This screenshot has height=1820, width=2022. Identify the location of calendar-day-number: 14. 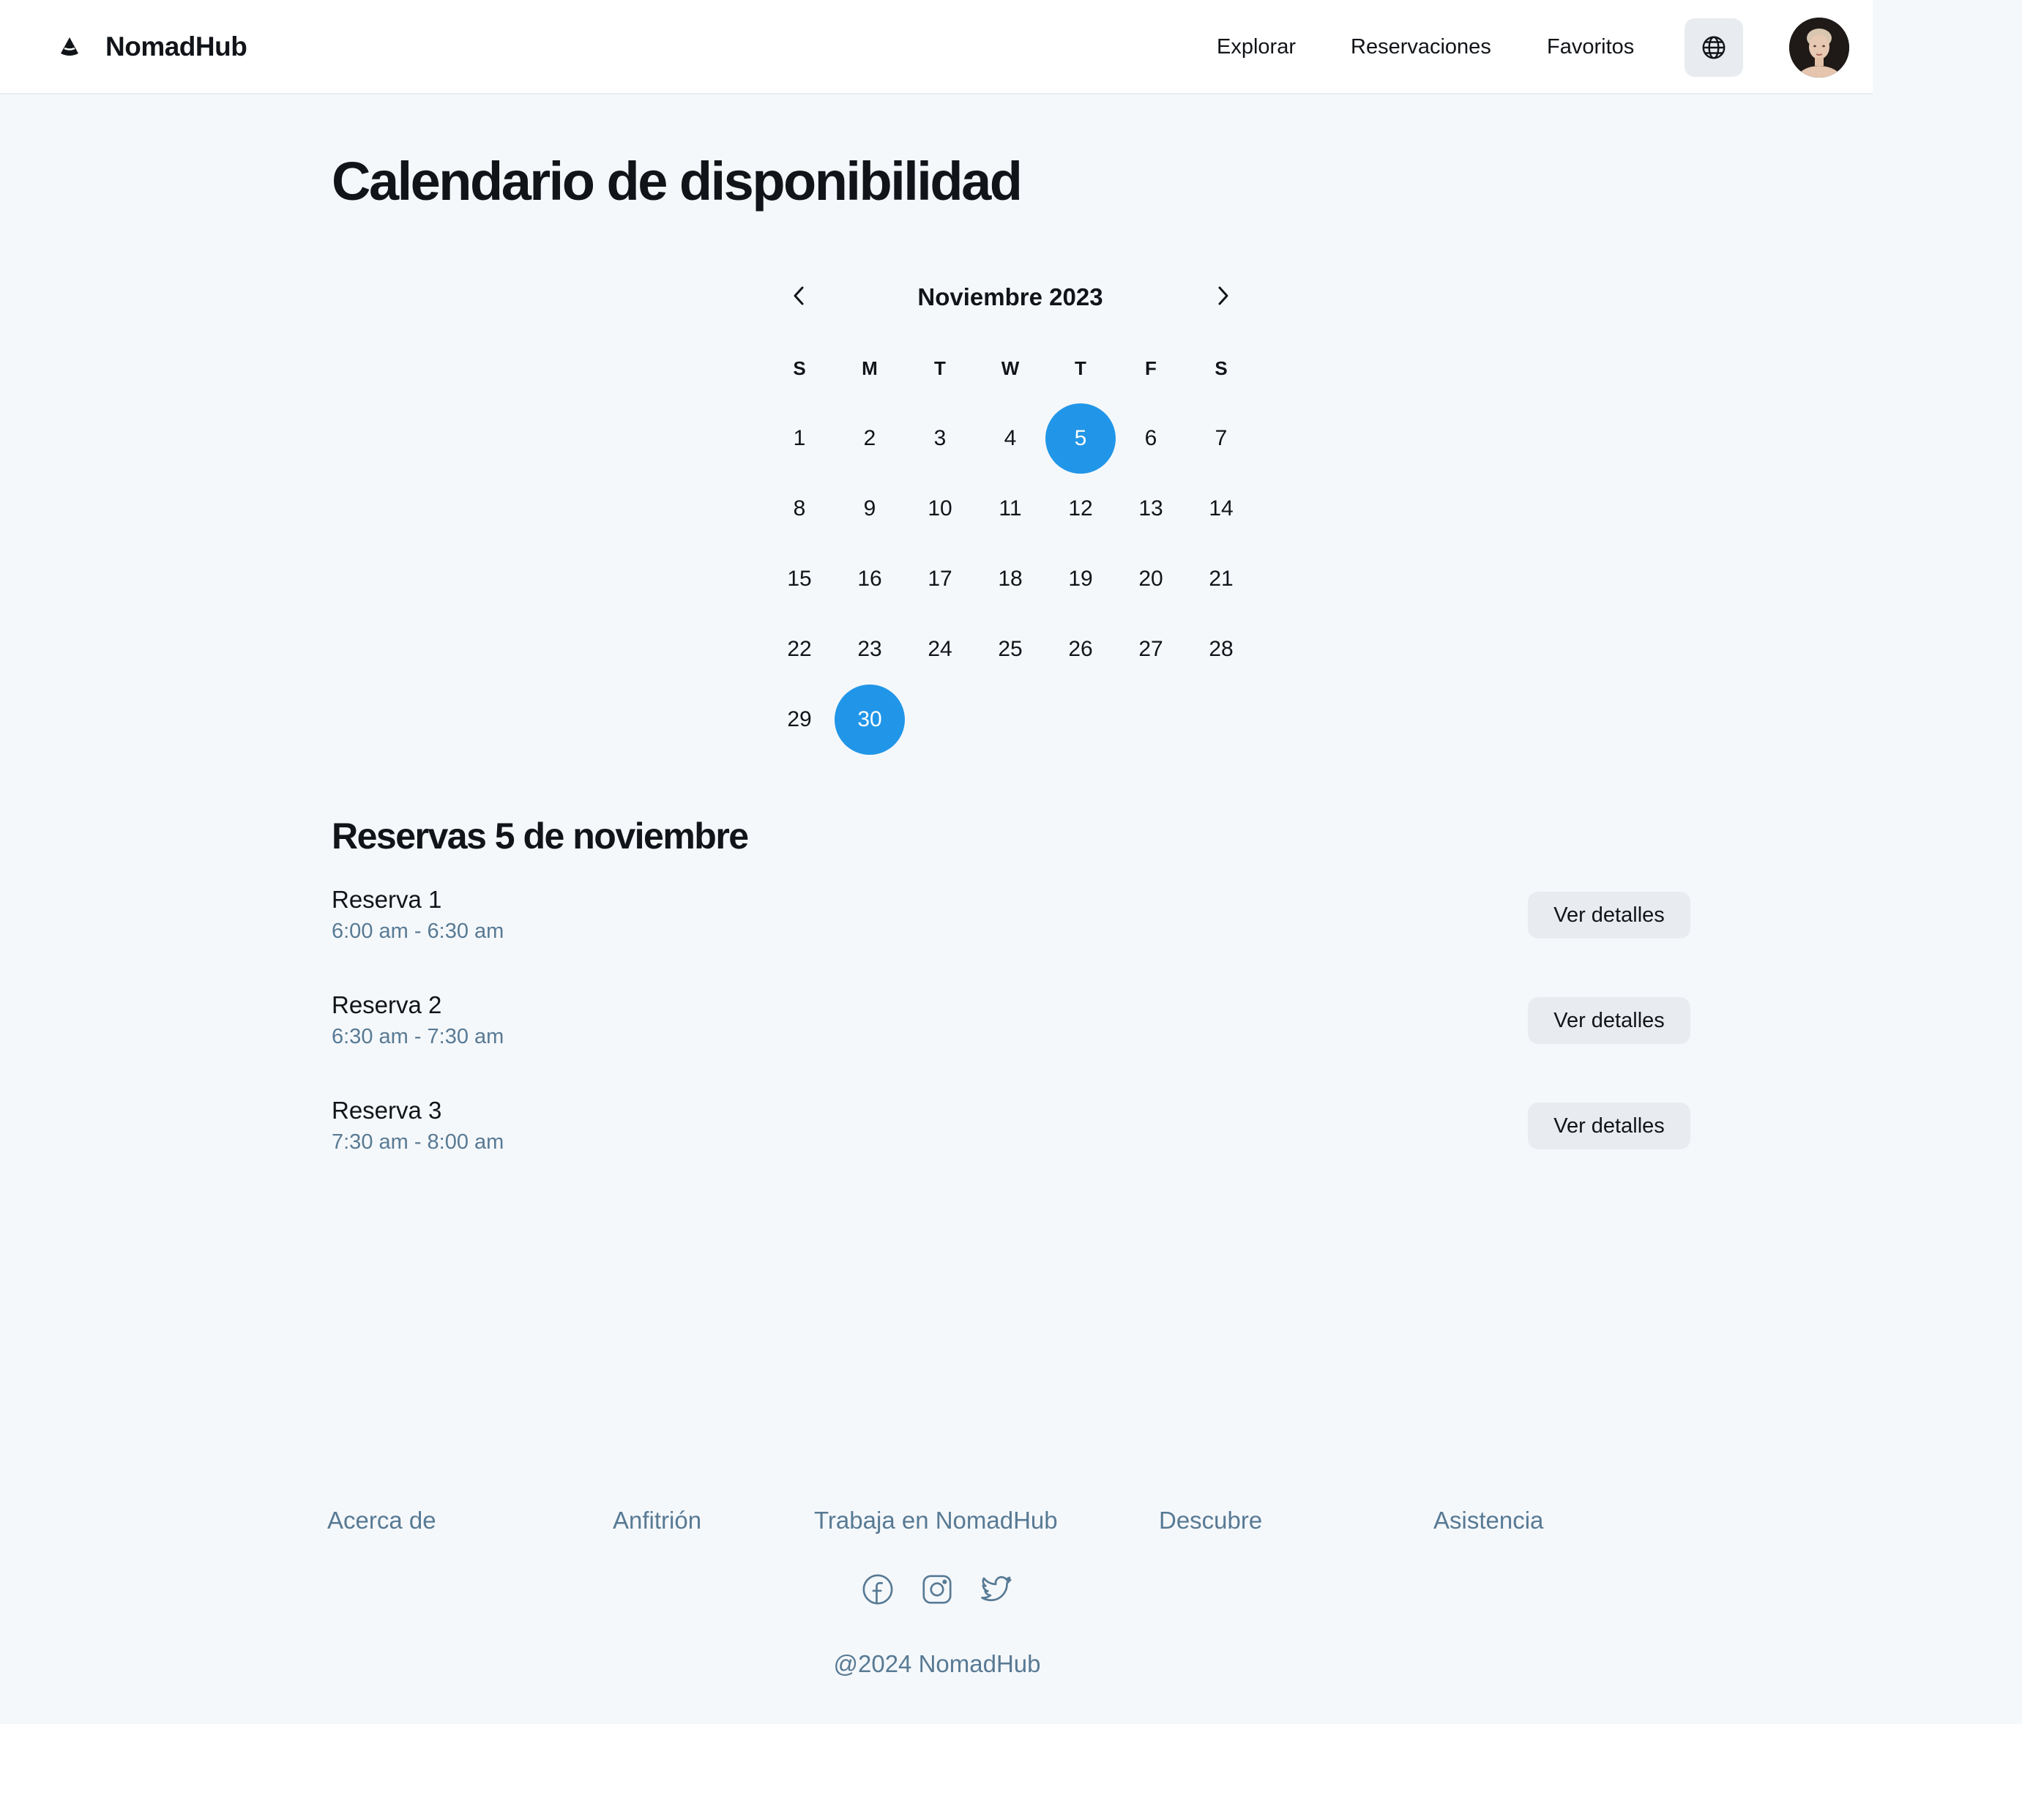
(1221, 508).